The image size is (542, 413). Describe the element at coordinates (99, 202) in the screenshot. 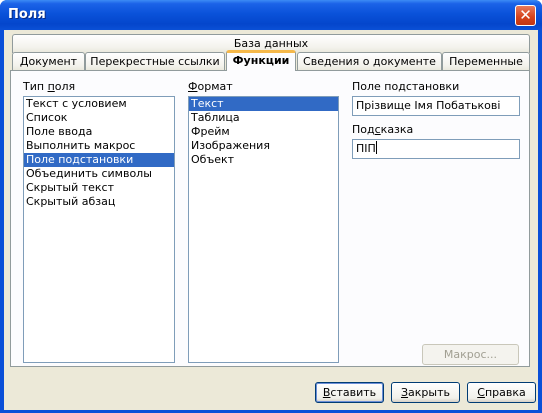

I see `list-item: Скрытый абзац` at that location.